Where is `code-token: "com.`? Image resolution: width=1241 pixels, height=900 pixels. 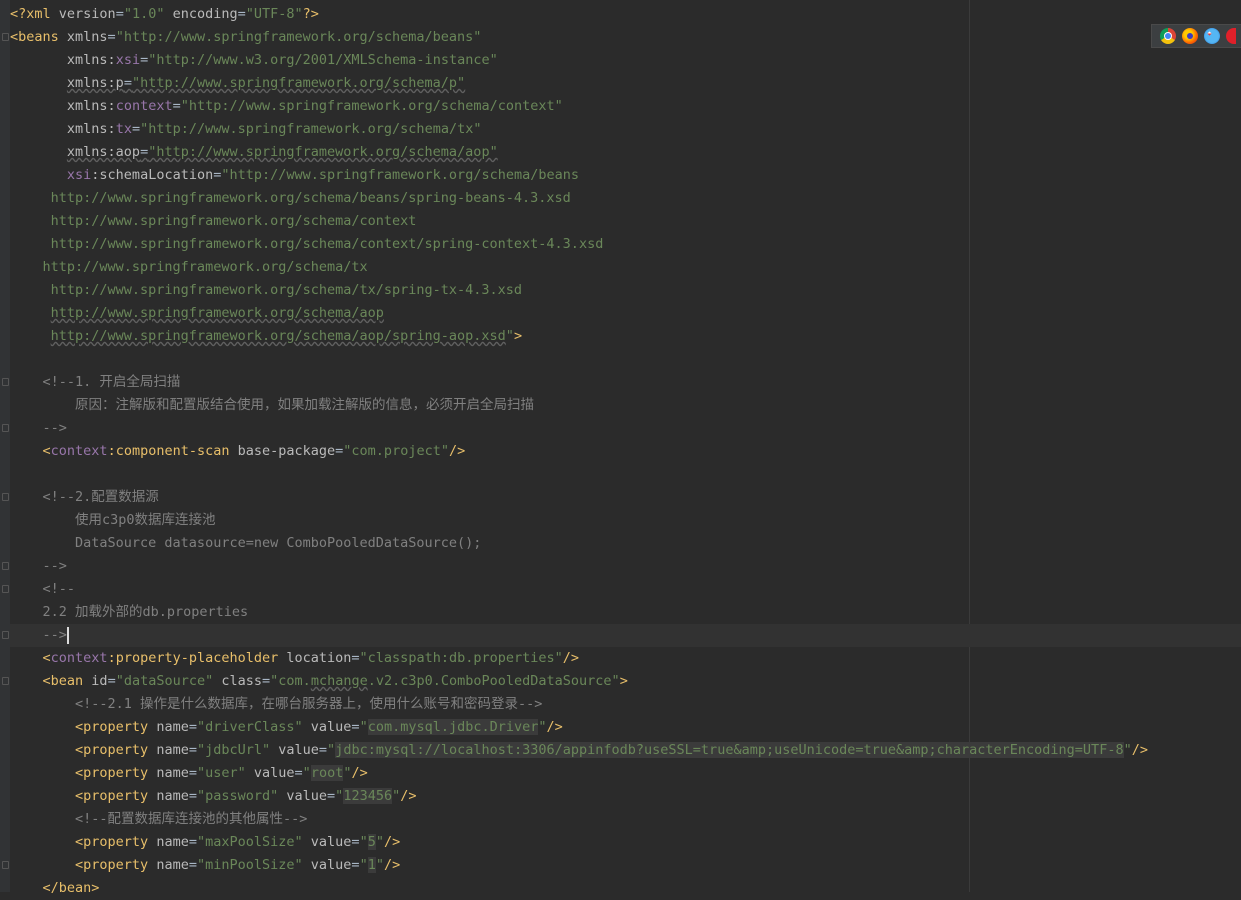 code-token: "com. is located at coordinates (290, 681).